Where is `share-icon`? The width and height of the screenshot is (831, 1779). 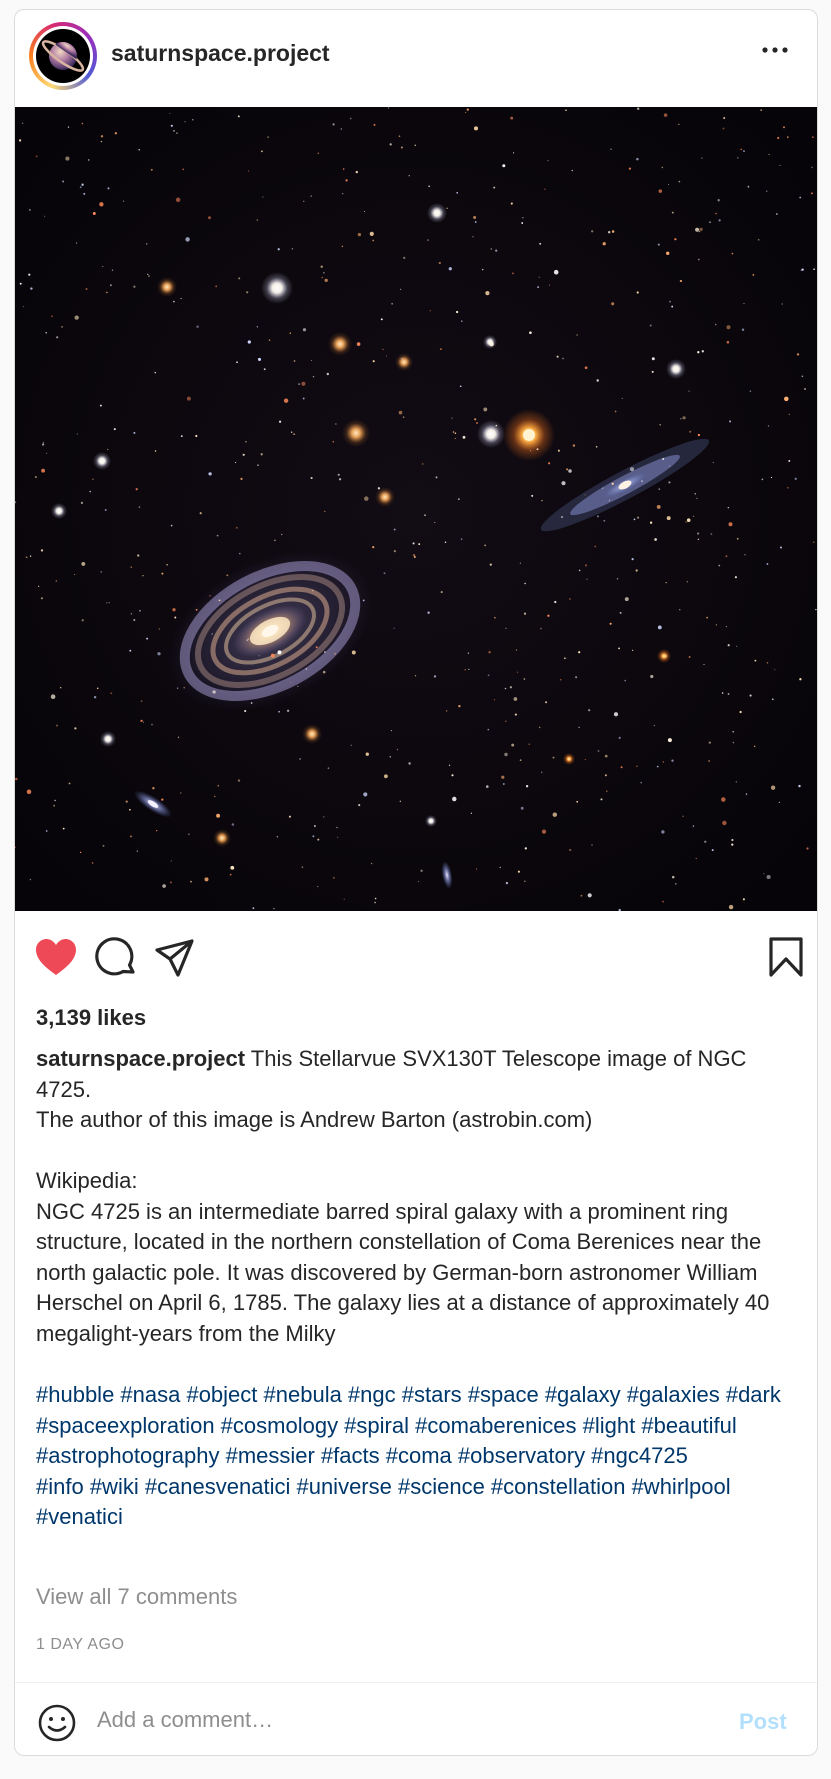
share-icon is located at coordinates (175, 958).